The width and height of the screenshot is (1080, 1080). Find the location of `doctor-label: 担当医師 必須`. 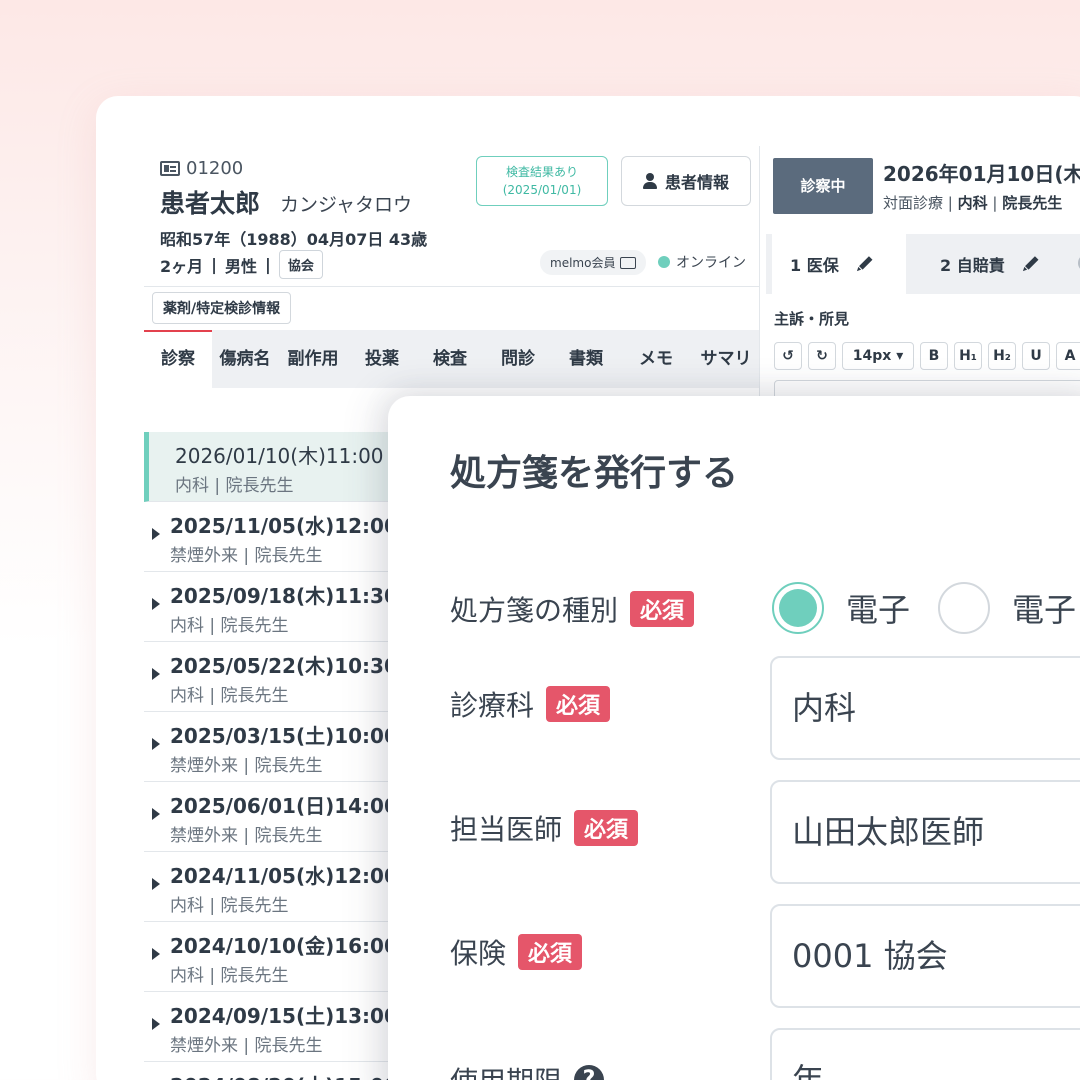

doctor-label: 担当医師 必須 is located at coordinates (544, 828).